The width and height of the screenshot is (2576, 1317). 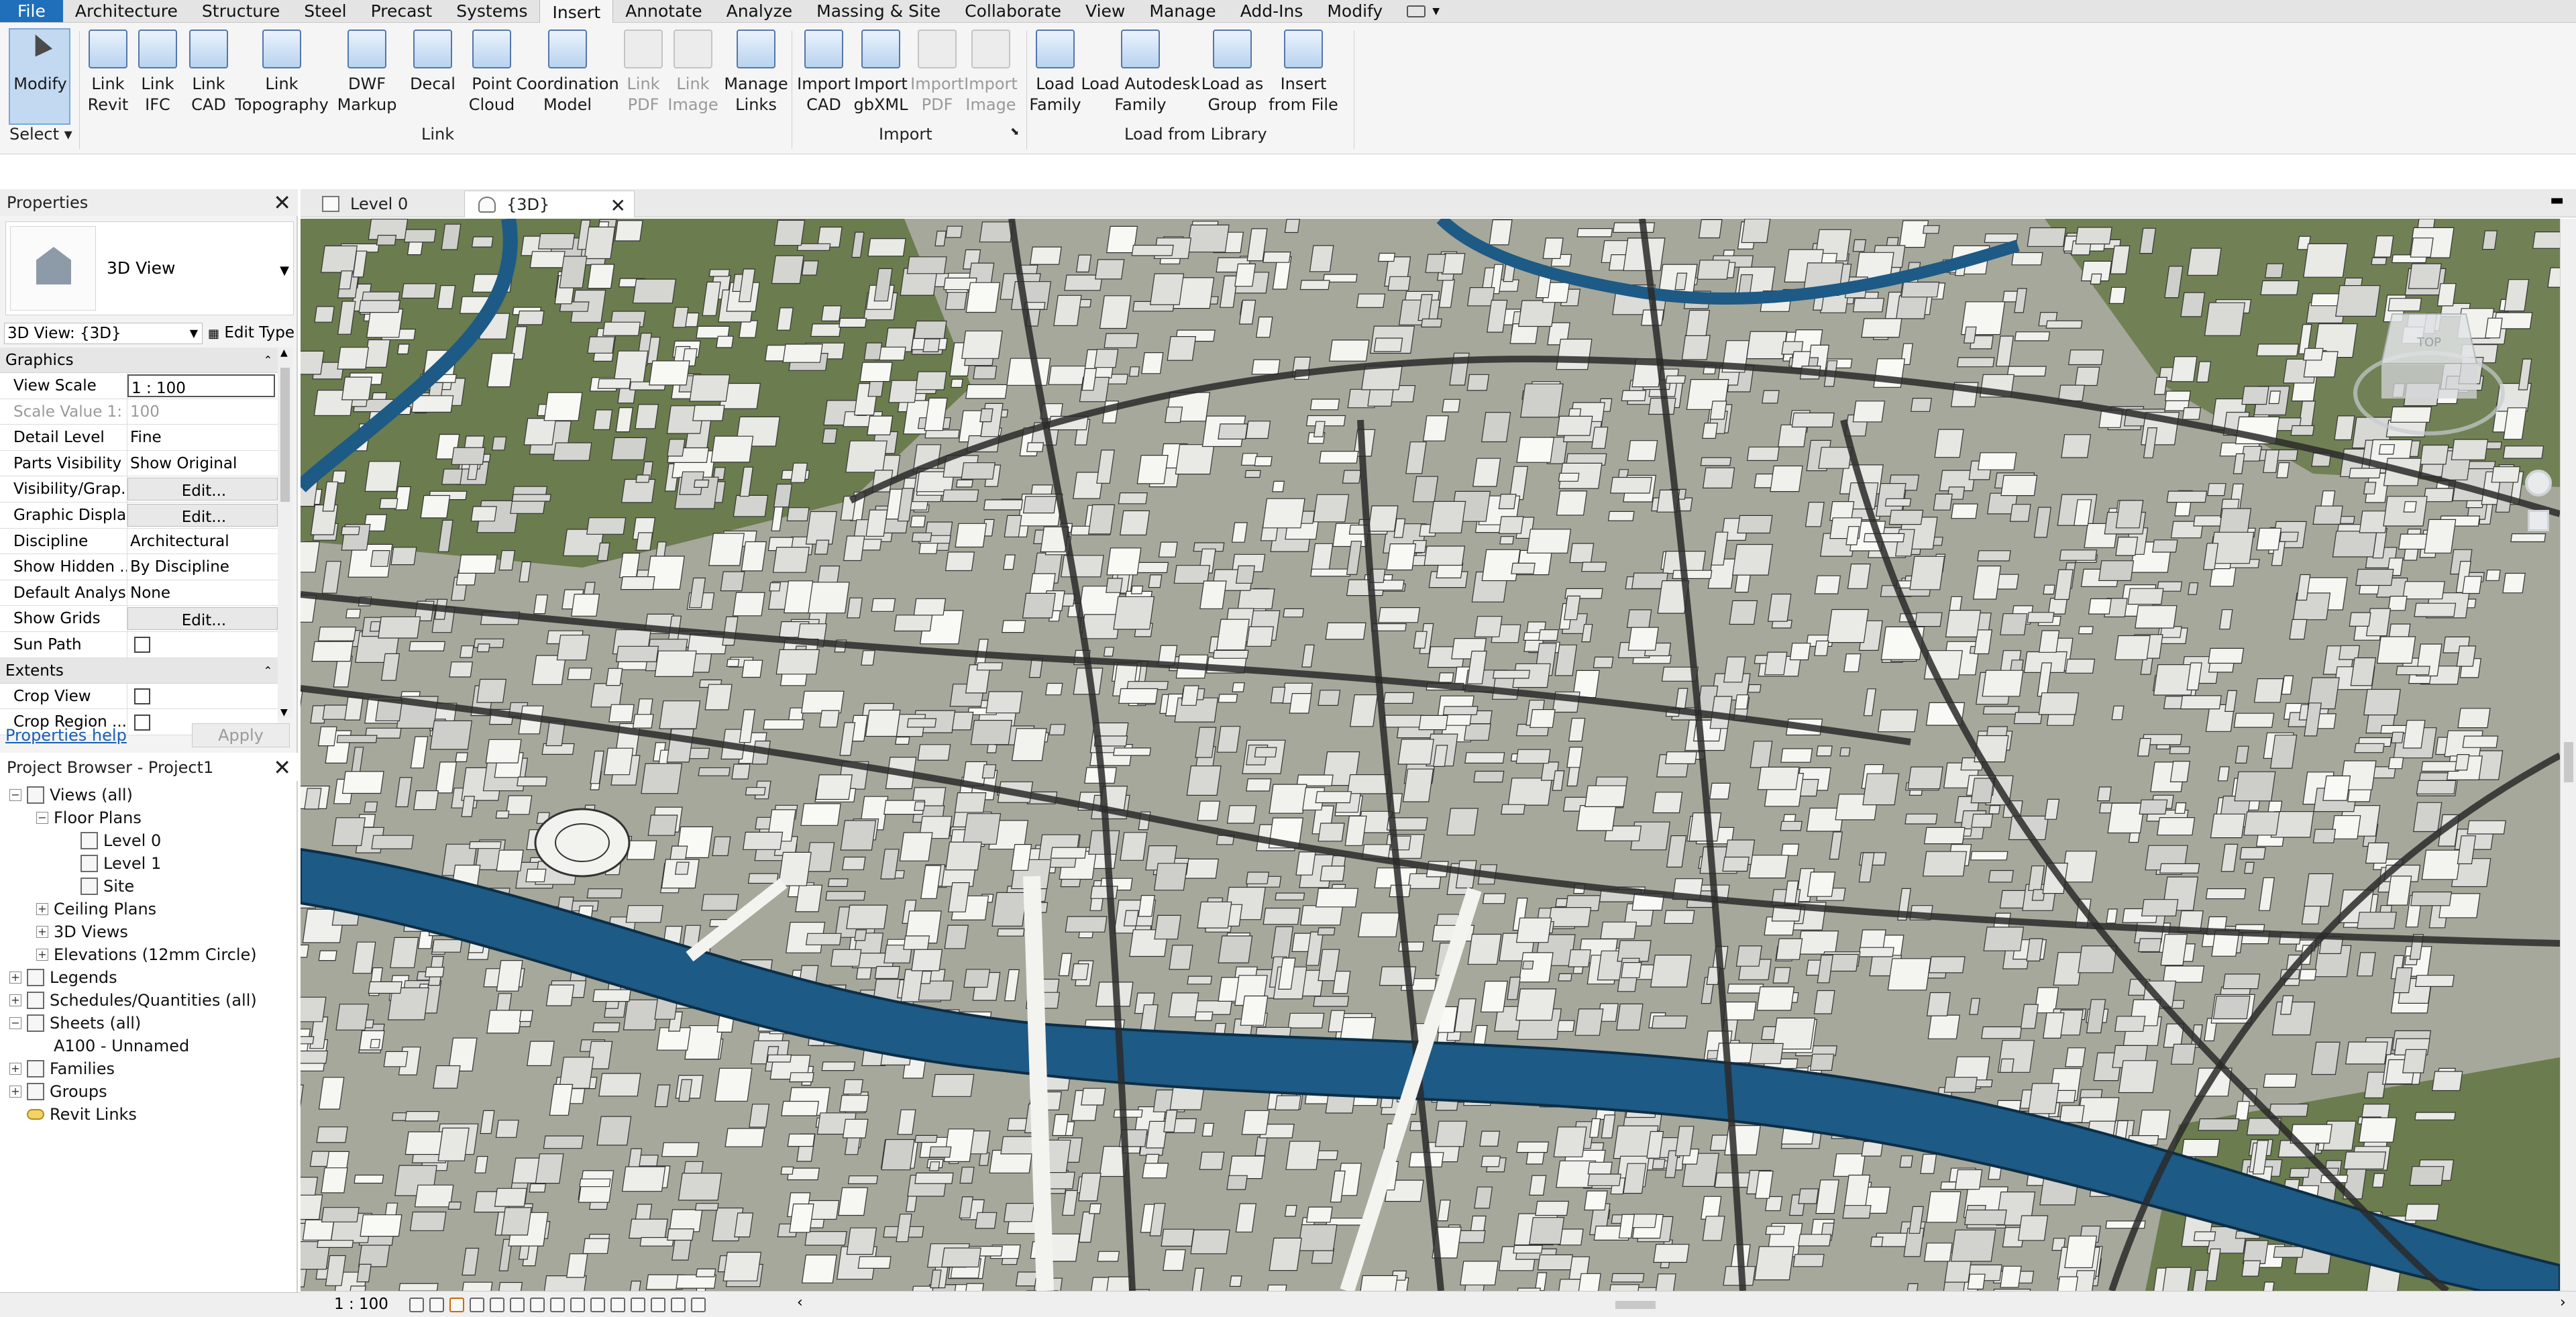 I want to click on property-group-extents: Extents ⌃, so click(x=139, y=670).